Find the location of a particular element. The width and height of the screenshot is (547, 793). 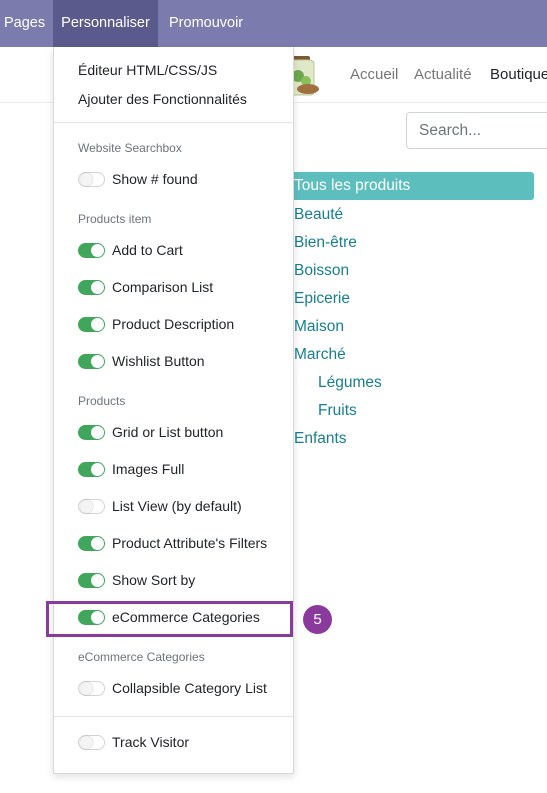

option-grid-list-button: Grid or List button is located at coordinates (167, 432).